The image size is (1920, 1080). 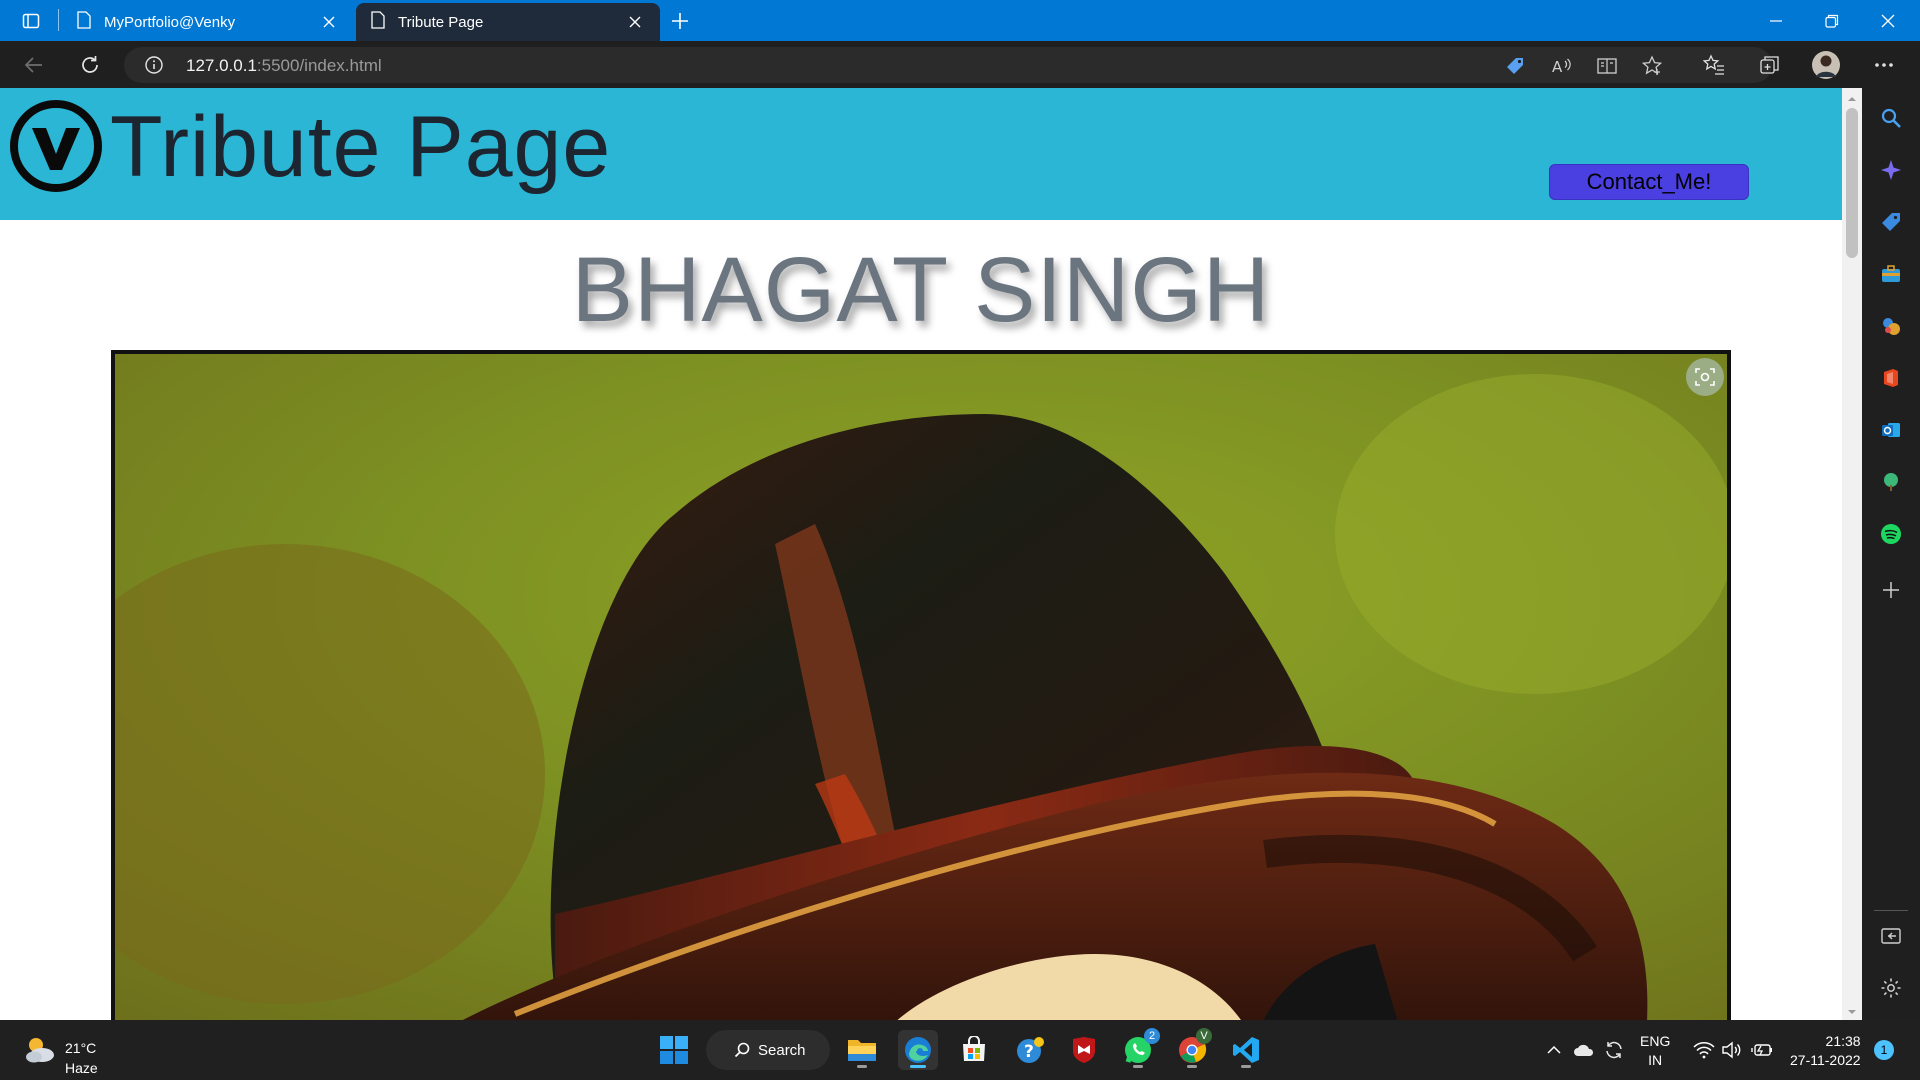 What do you see at coordinates (1891, 430) in the screenshot?
I see `outlook-icon` at bounding box center [1891, 430].